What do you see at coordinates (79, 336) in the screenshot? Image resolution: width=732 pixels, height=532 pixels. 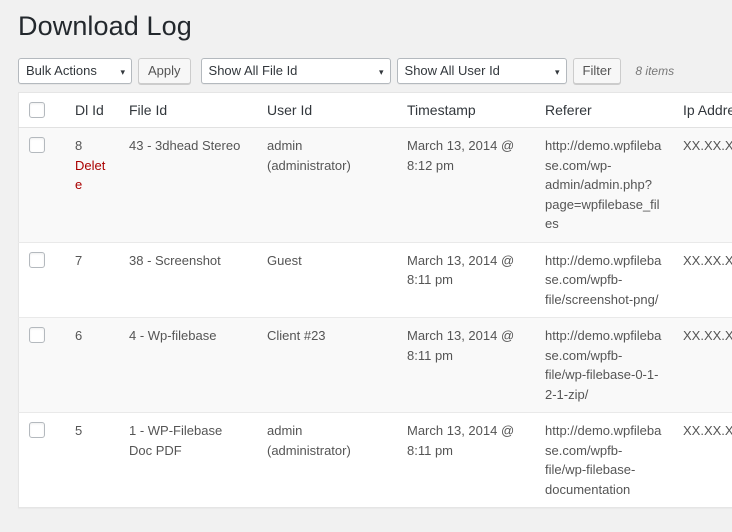 I see `dl-id-value: 6` at bounding box center [79, 336].